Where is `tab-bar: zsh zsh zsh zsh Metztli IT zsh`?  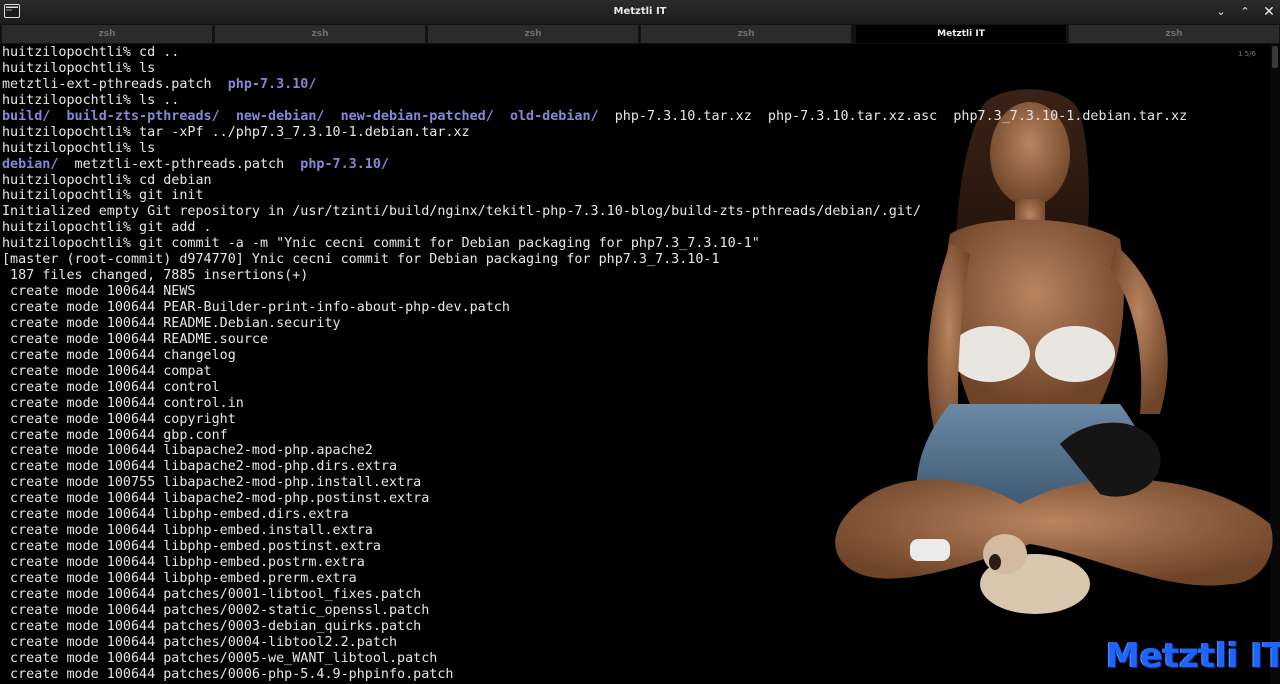
tab-bar: zsh zsh zsh zsh Metztli IT zsh is located at coordinates (640, 34).